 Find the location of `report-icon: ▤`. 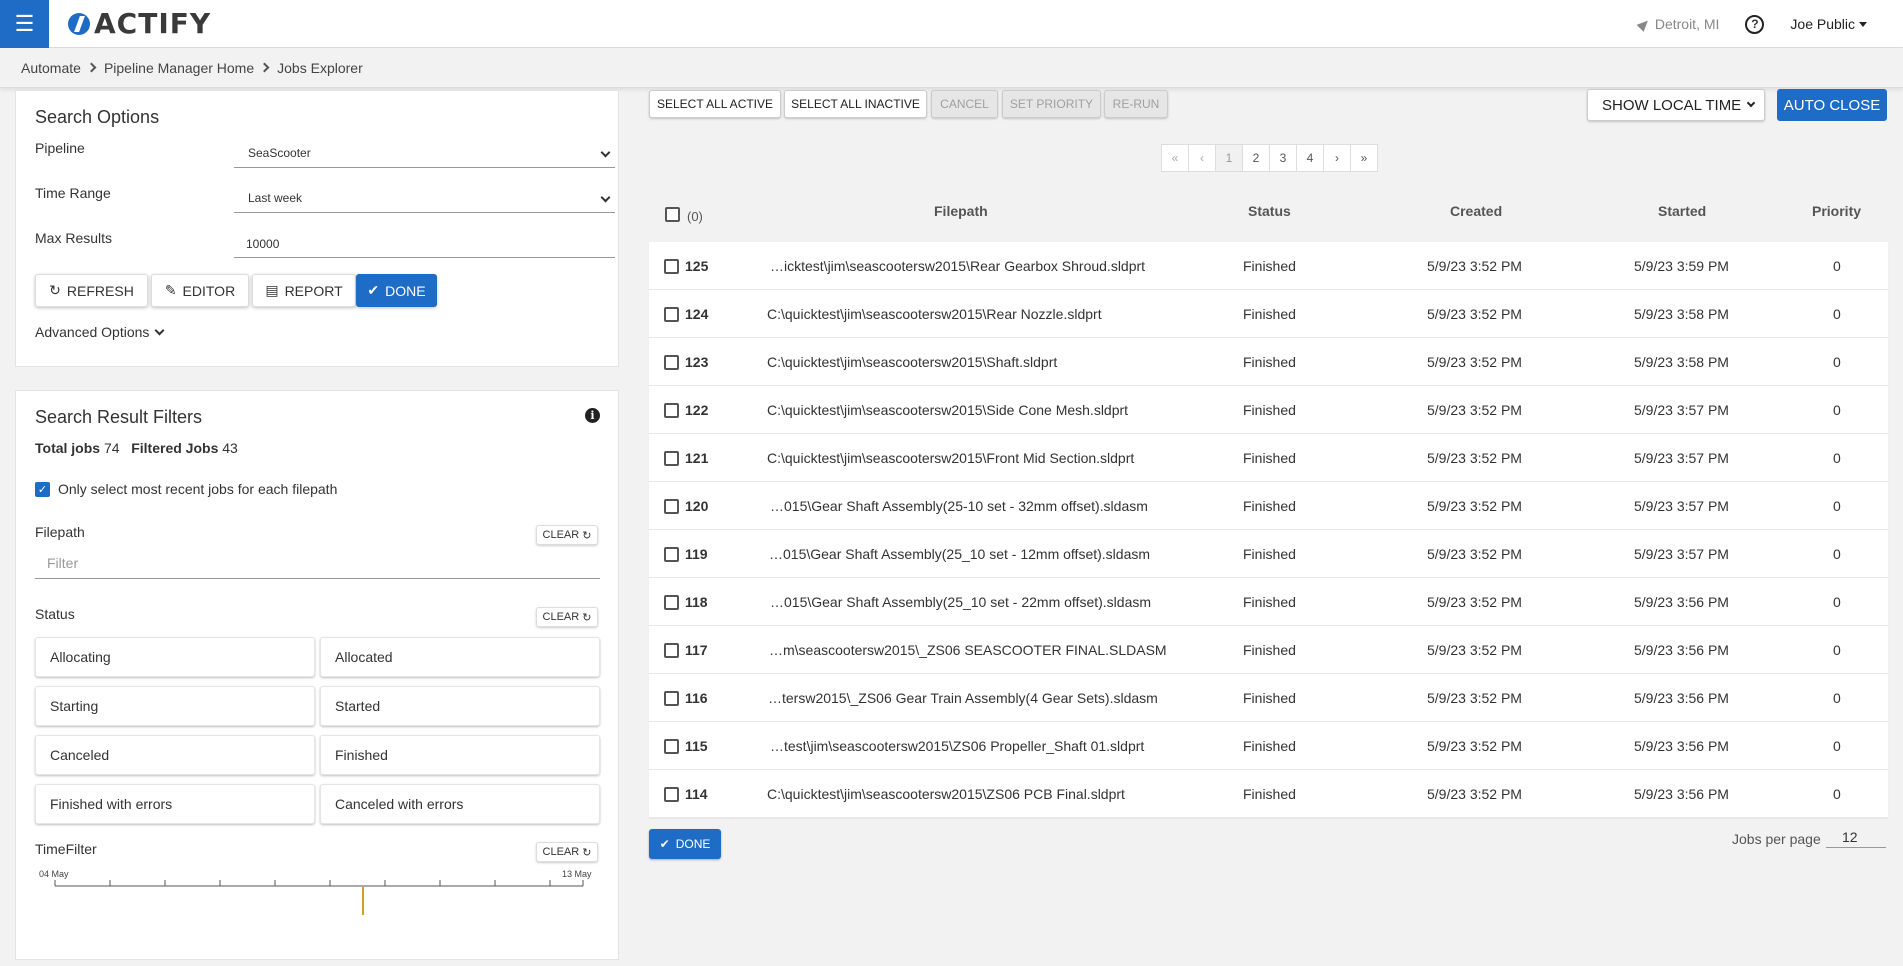

report-icon: ▤ is located at coordinates (272, 290).